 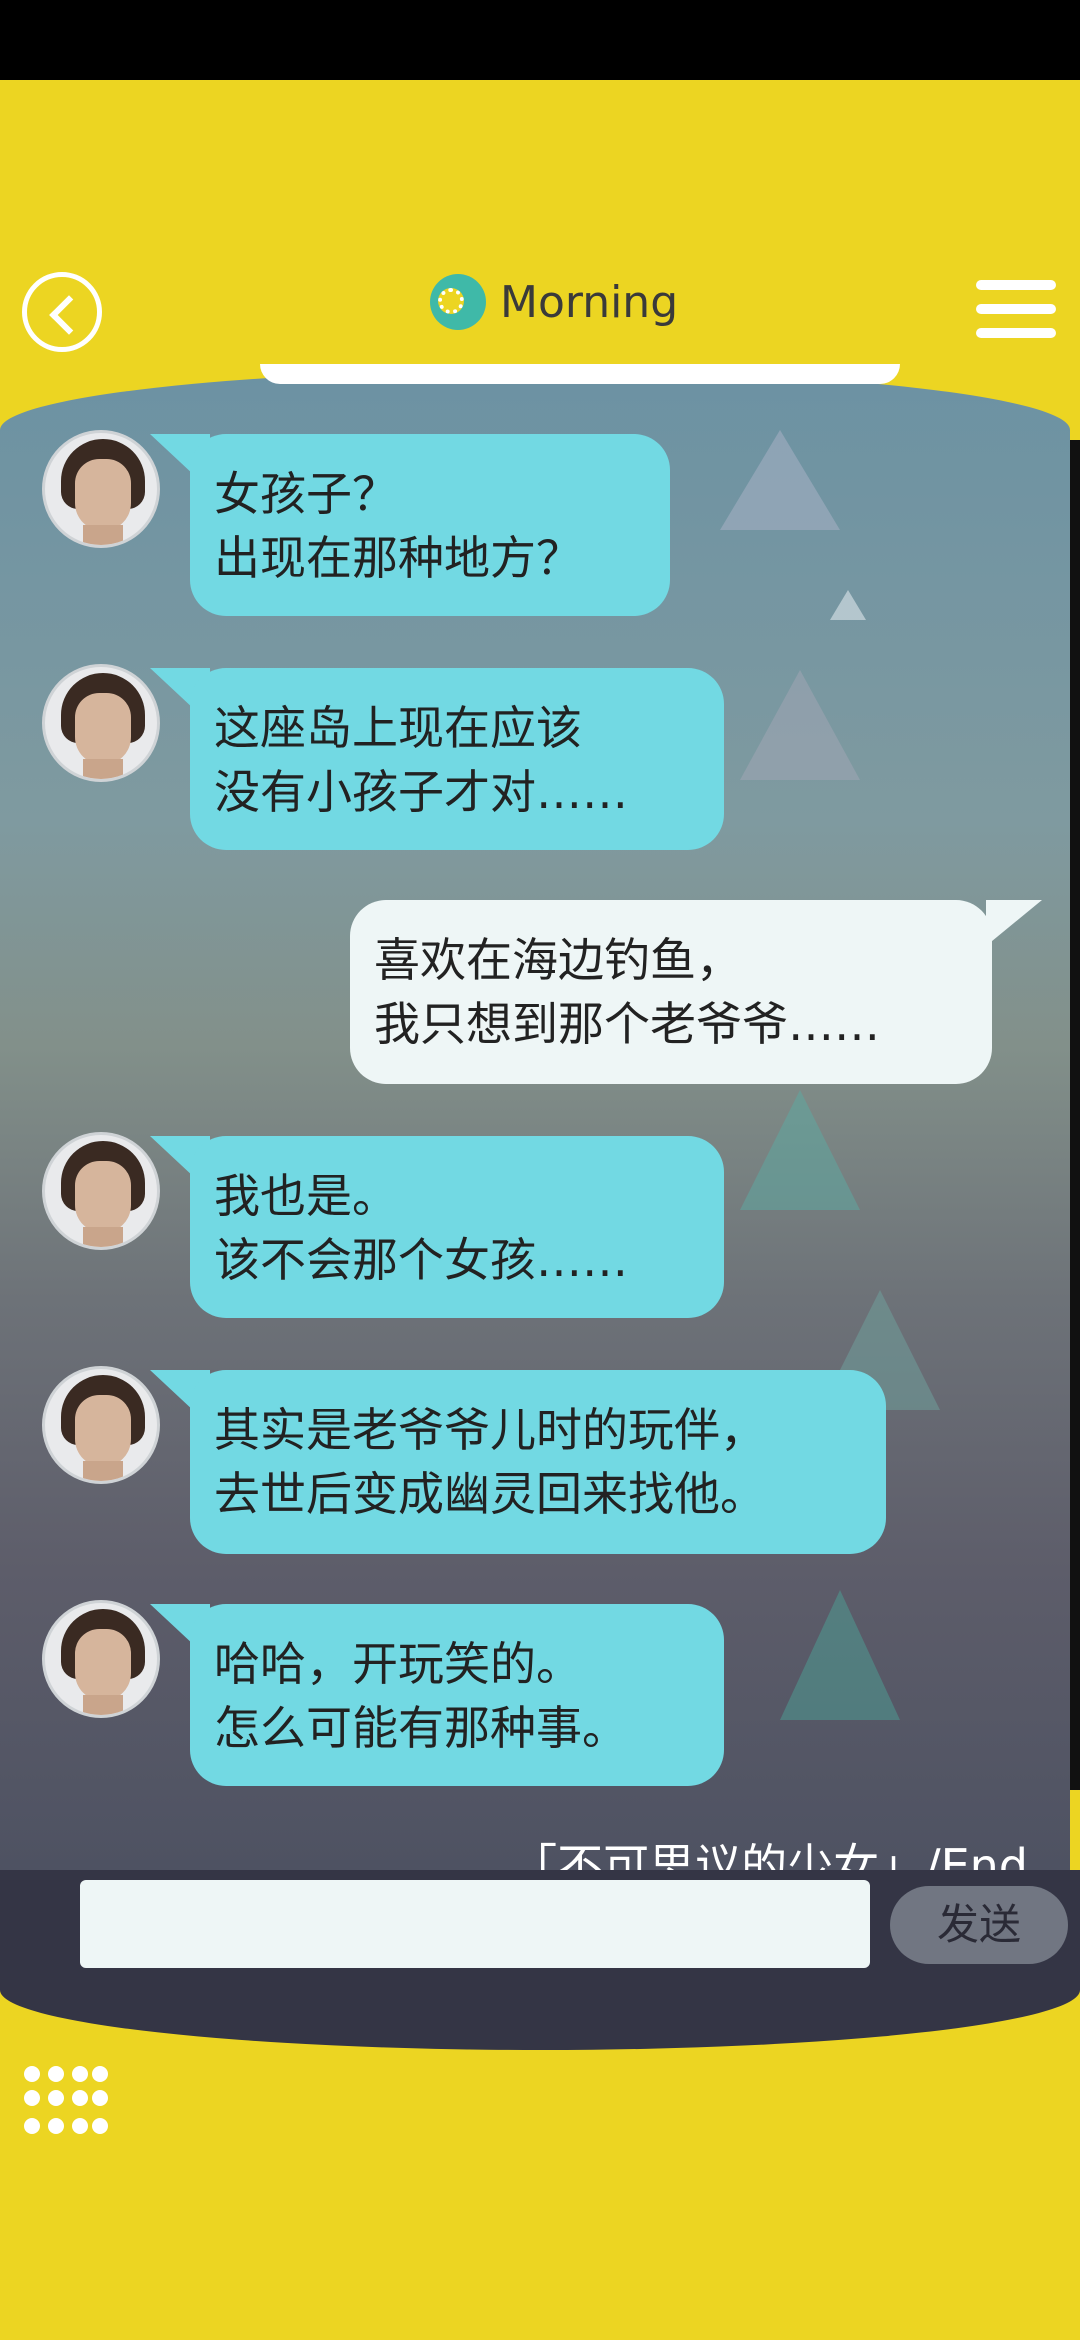 I want to click on back-button, so click(x=62, y=312).